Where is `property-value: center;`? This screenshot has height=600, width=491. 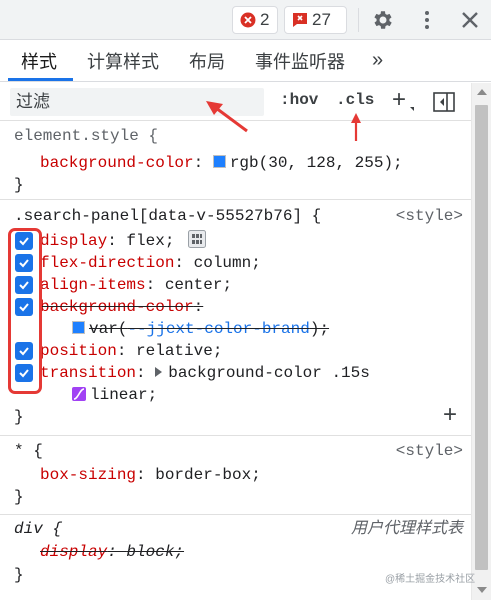
property-value: center; is located at coordinates (198, 285).